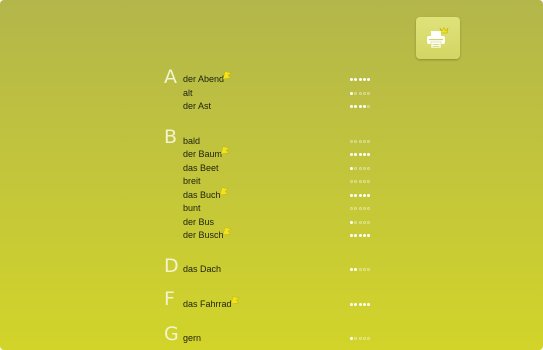  What do you see at coordinates (203, 154) in the screenshot?
I see `word-label: der Baum` at bounding box center [203, 154].